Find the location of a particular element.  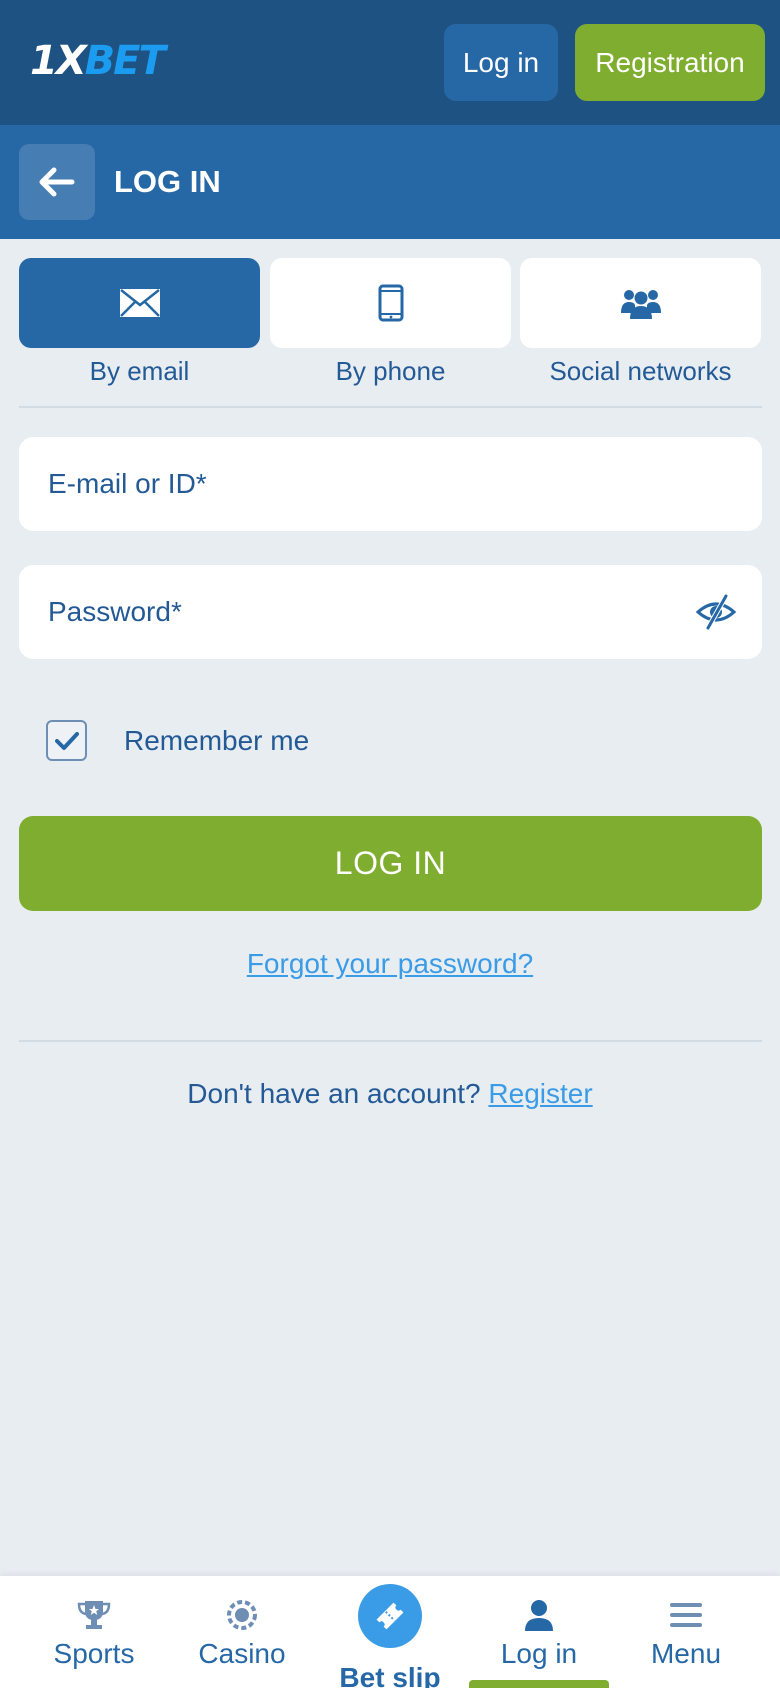

register-row: Don't have an account? Register is located at coordinates (390, 1094).